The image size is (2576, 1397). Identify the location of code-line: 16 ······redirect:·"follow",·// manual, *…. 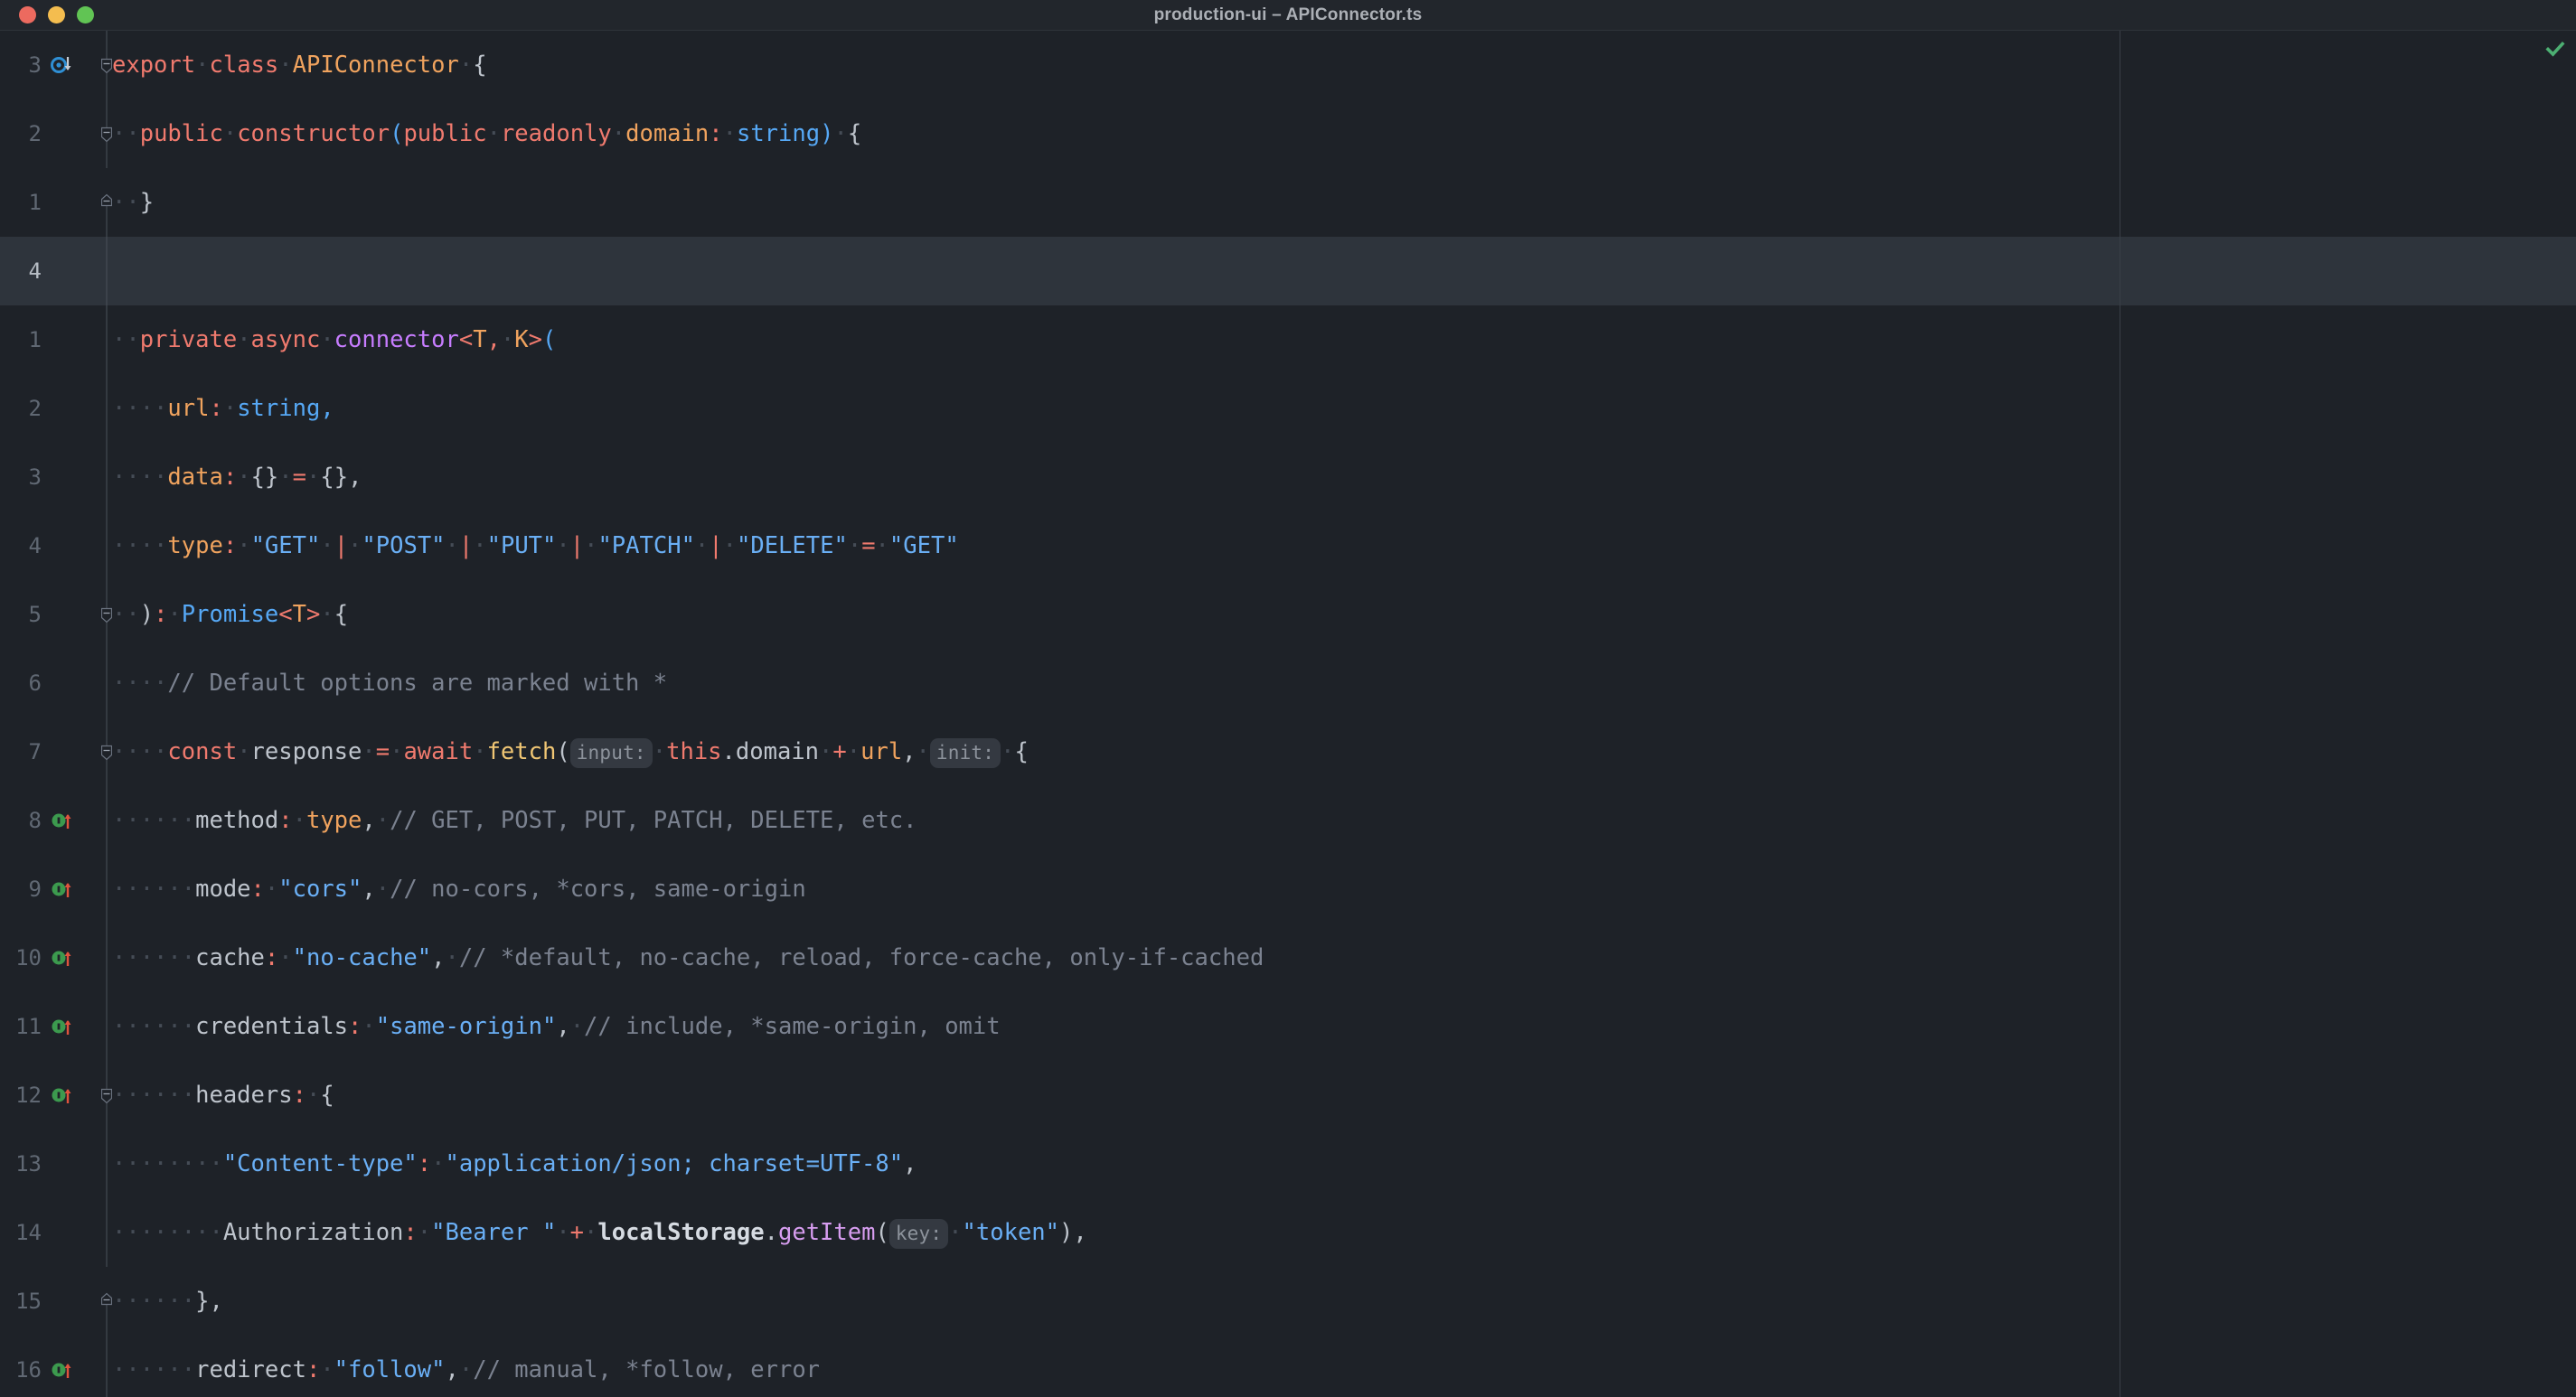
(1288, 1366).